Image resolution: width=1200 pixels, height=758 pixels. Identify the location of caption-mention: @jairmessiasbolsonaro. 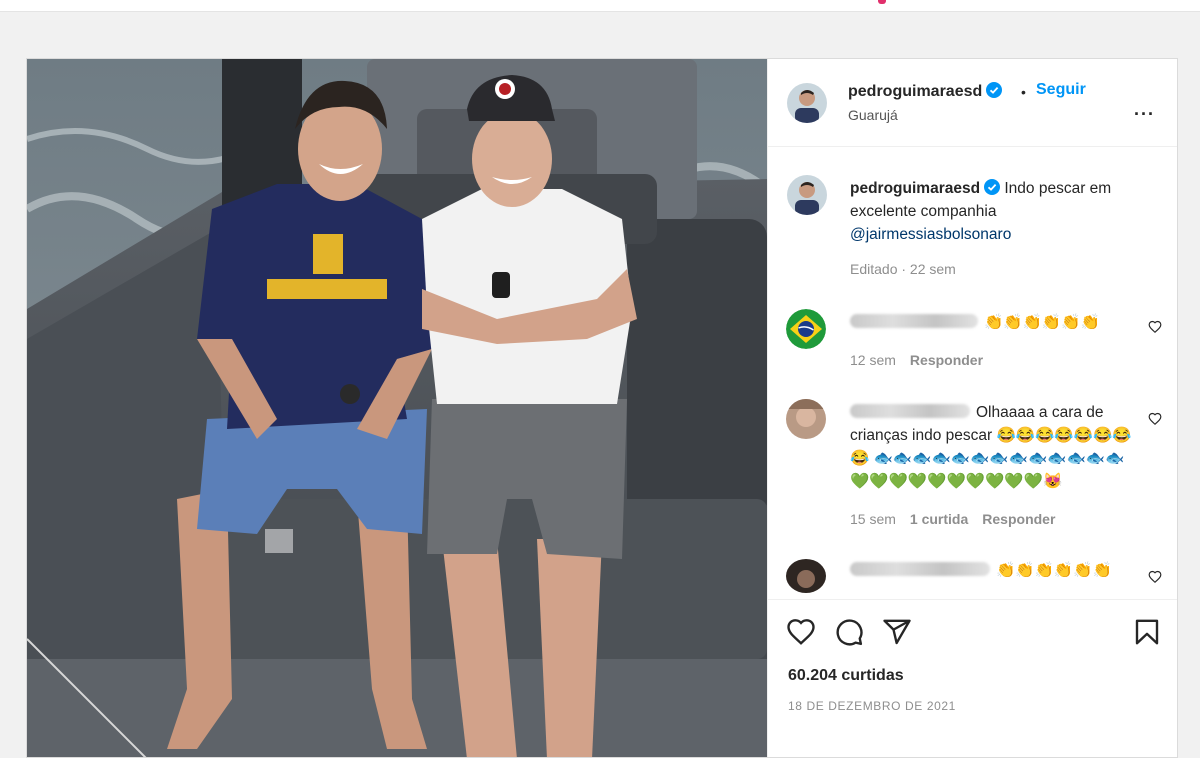
(930, 234).